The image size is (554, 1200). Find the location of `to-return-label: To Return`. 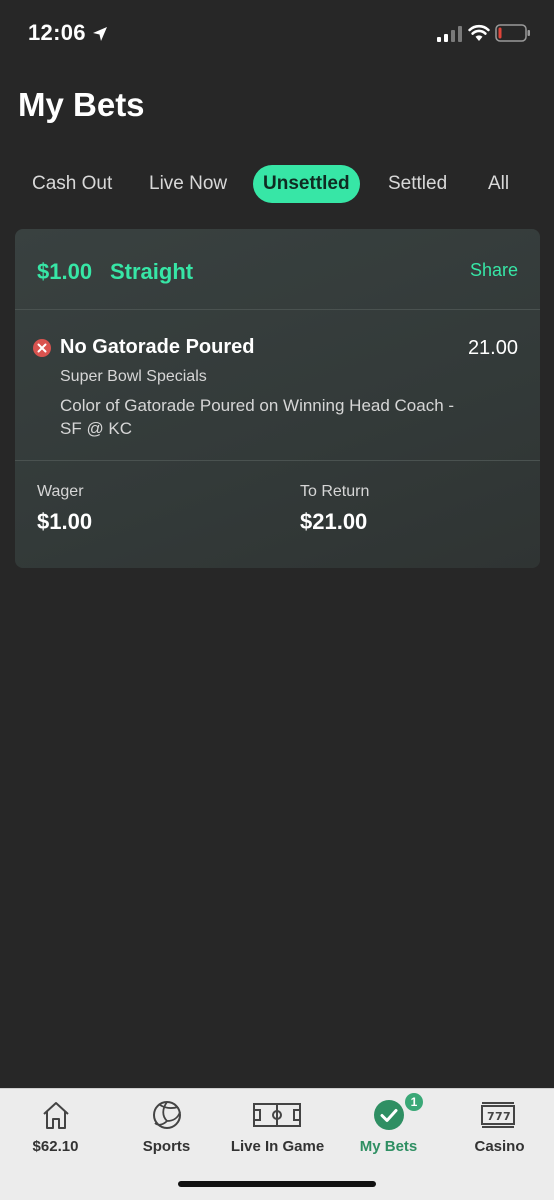

to-return-label: To Return is located at coordinates (335, 491).